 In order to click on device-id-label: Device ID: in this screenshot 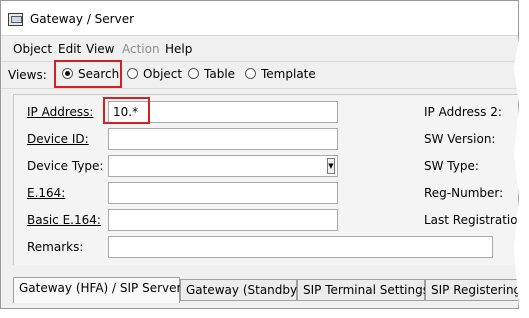, I will do `click(58, 139)`.